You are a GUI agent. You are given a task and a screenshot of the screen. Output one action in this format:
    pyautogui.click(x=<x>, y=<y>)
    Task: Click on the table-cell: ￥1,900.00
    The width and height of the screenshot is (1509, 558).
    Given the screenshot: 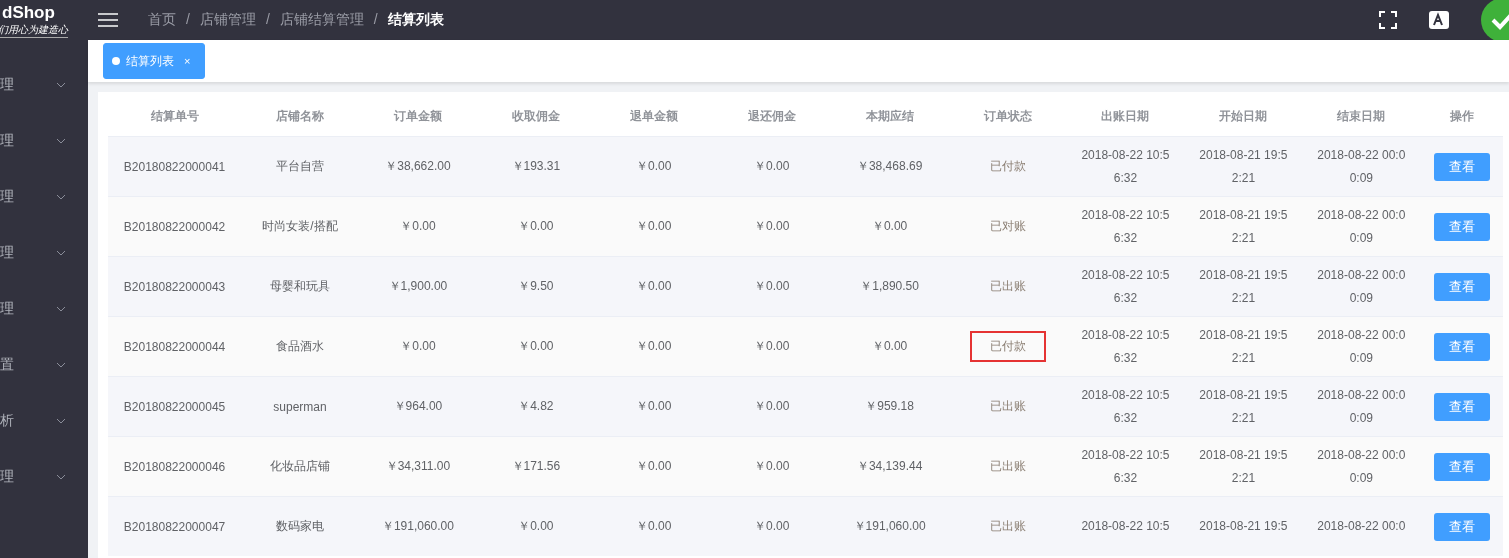 What is the action you would take?
    pyautogui.click(x=418, y=286)
    